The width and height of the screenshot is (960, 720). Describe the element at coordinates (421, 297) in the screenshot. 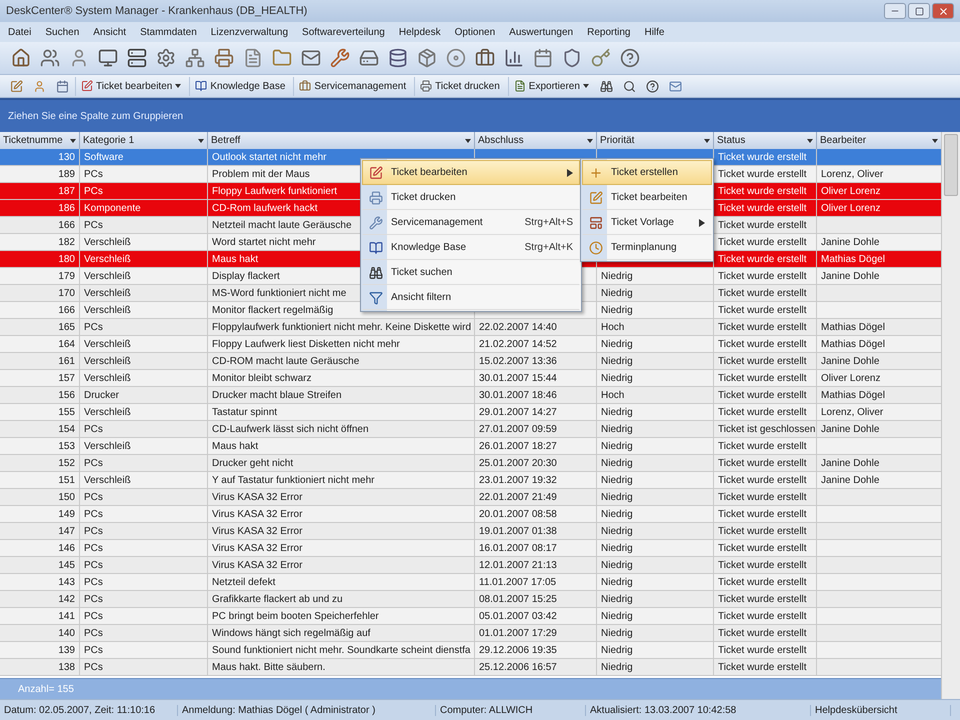

I see `menu-item-label: Ansicht filtern` at that location.